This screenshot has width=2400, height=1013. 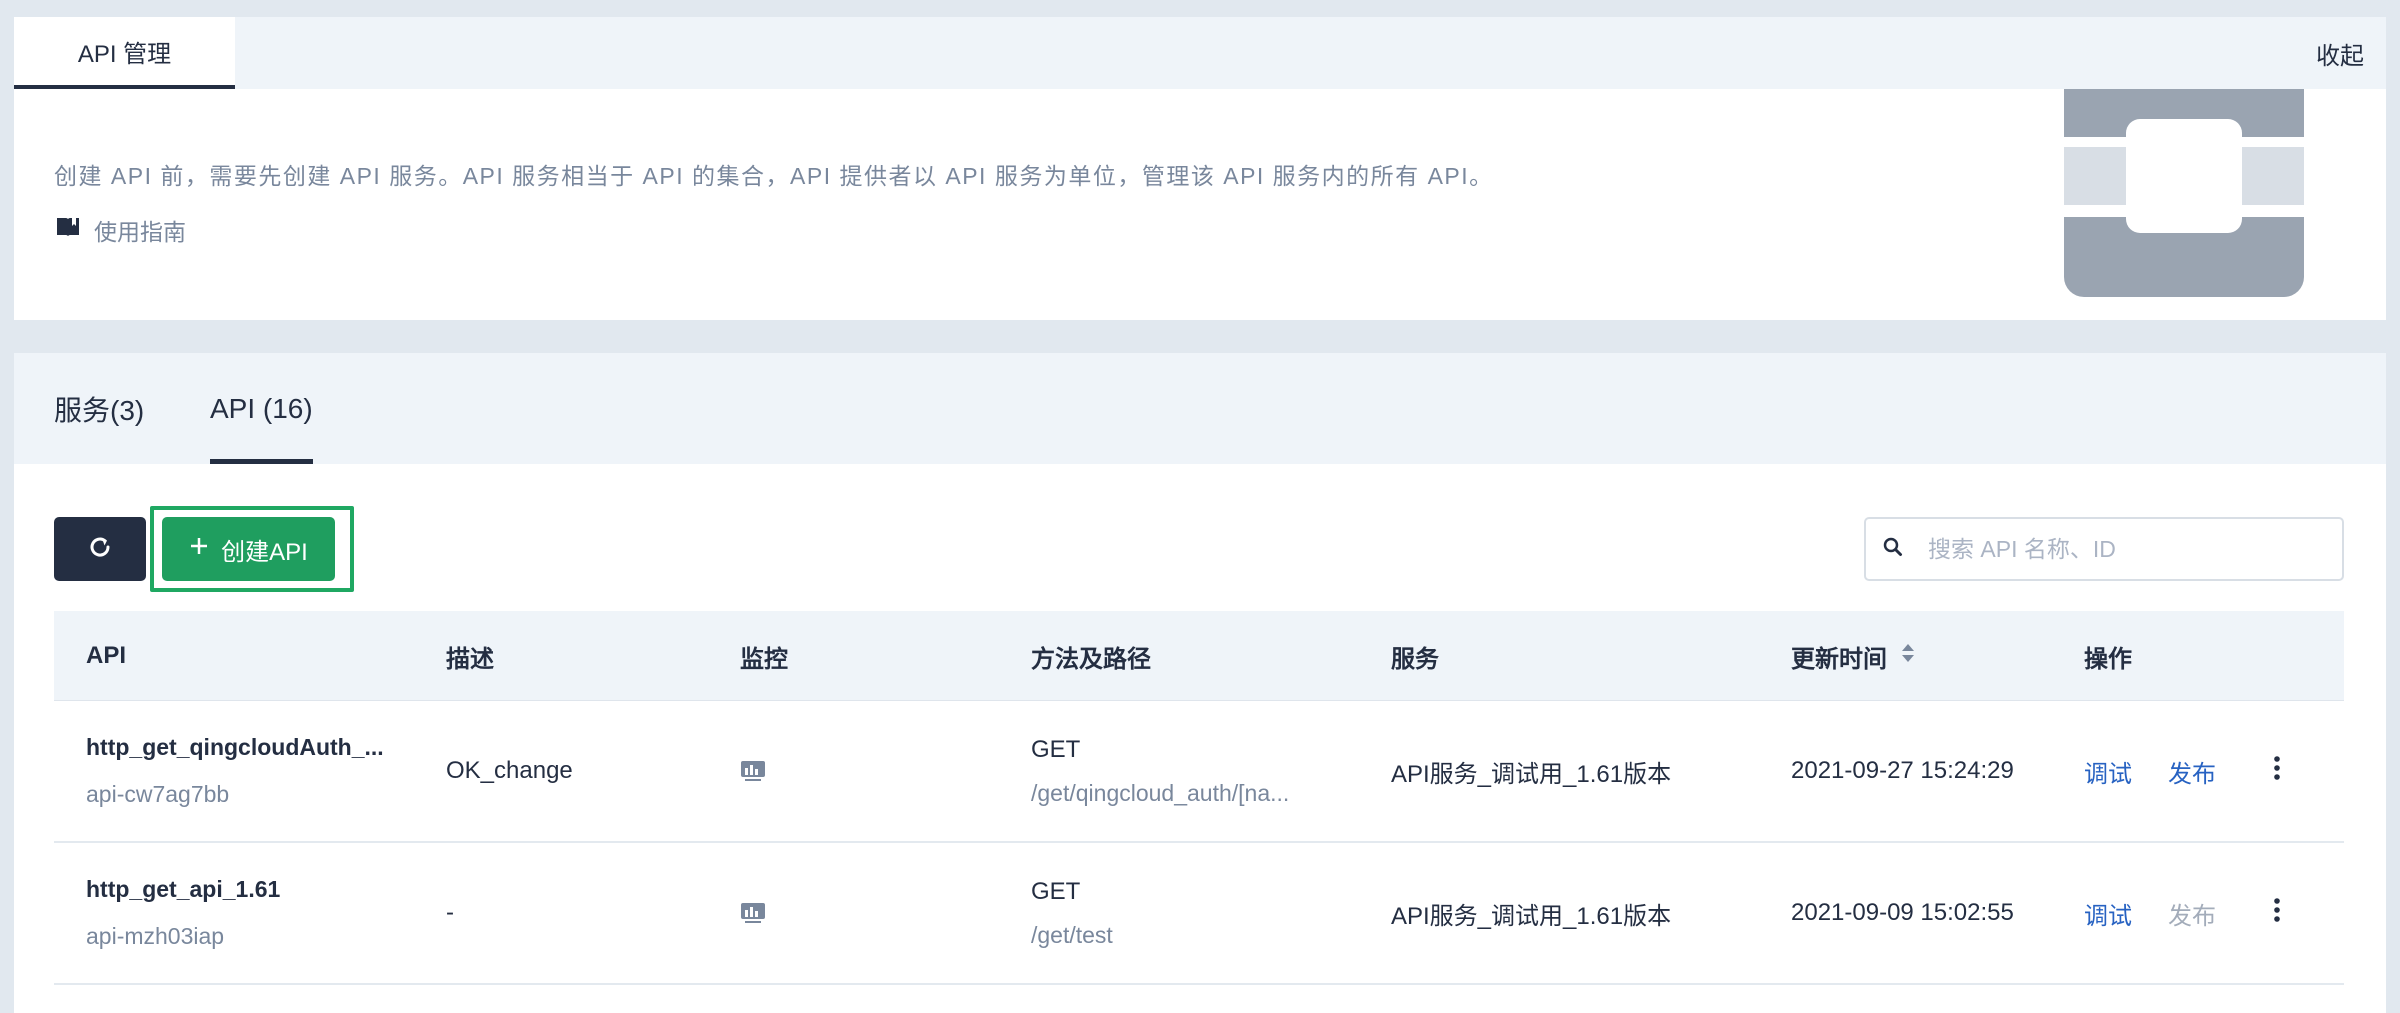 I want to click on search-input, so click(x=2128, y=549).